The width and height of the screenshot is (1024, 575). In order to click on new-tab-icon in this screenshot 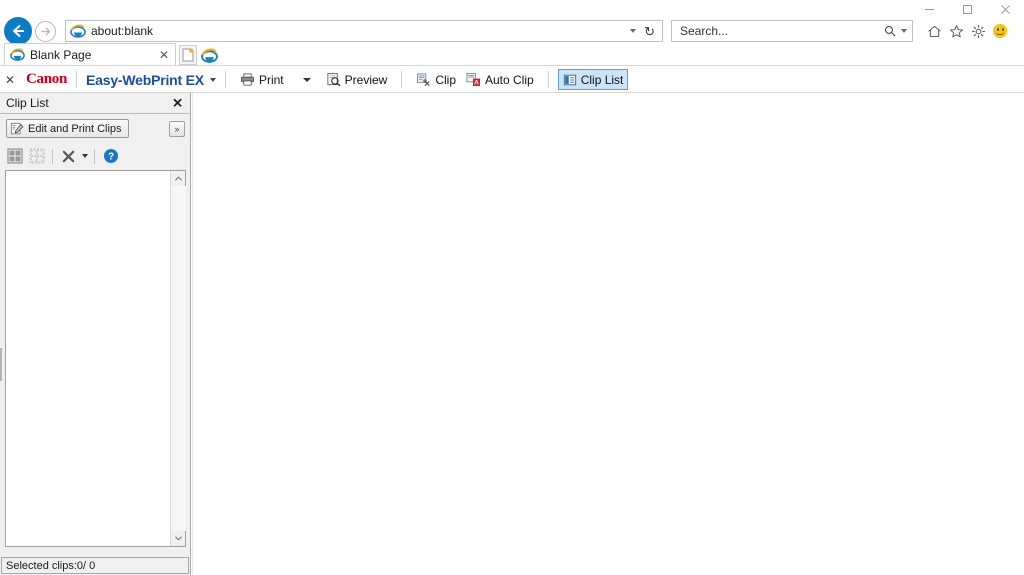, I will do `click(188, 55)`.